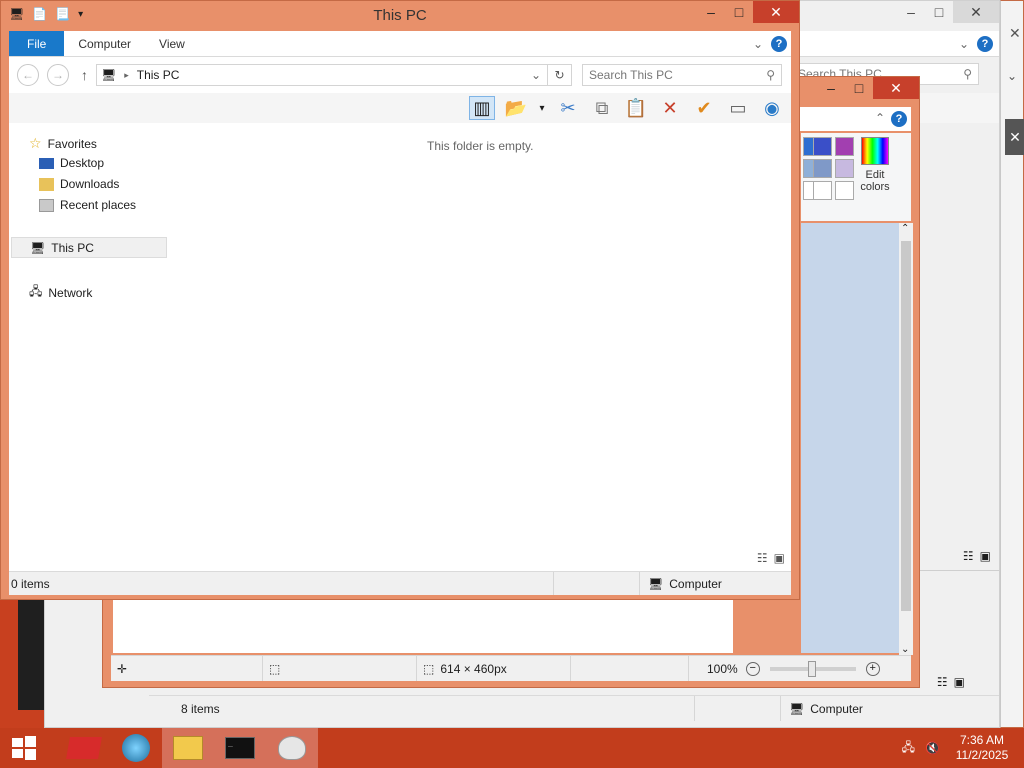 This screenshot has width=1024, height=768. Describe the element at coordinates (872, 668) in the screenshot. I see `zoom-in-button: +` at that location.